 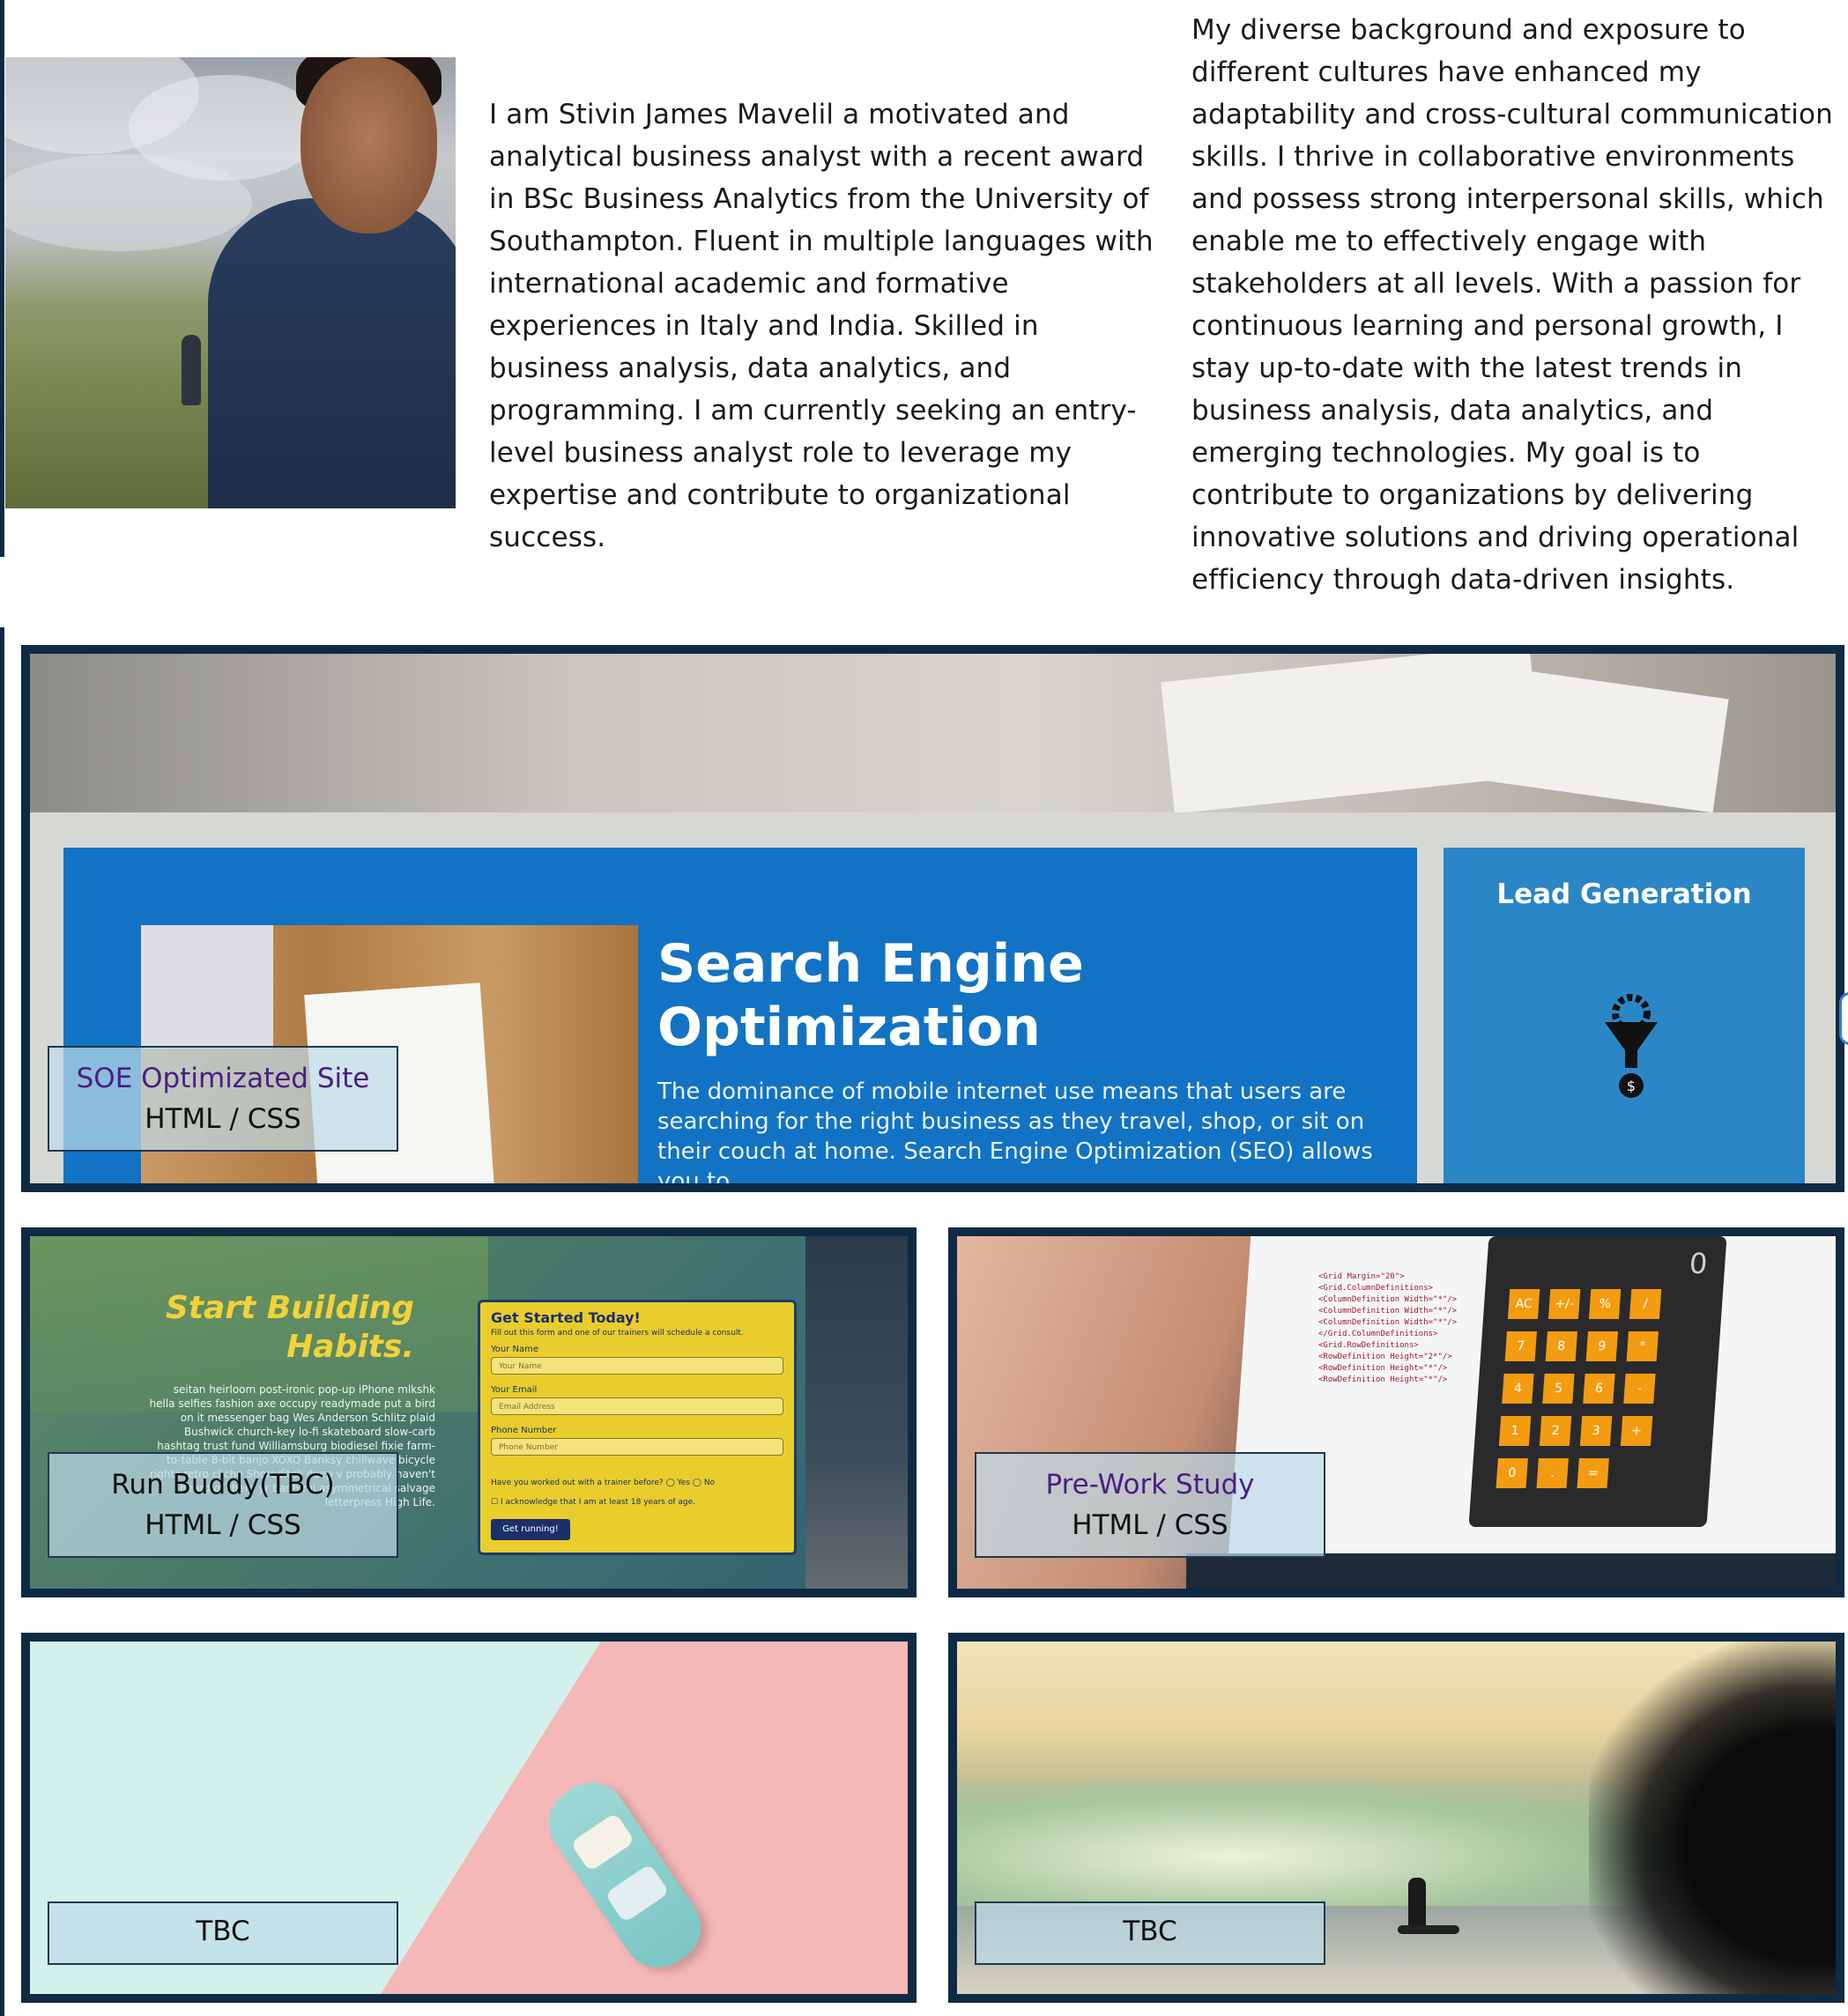 What do you see at coordinates (1601, 1346) in the screenshot?
I see `calc-key: 9` at bounding box center [1601, 1346].